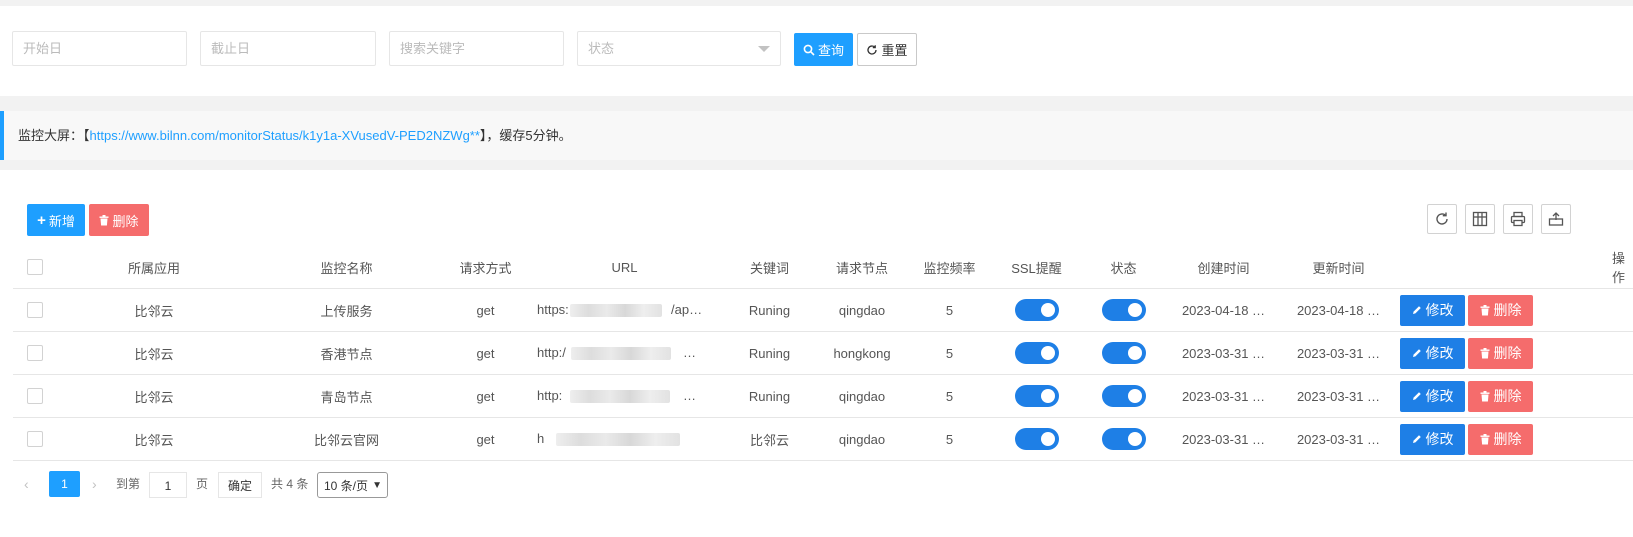 The image size is (1633, 537). What do you see at coordinates (679, 48) in the screenshot?
I see `status-select: 状态` at bounding box center [679, 48].